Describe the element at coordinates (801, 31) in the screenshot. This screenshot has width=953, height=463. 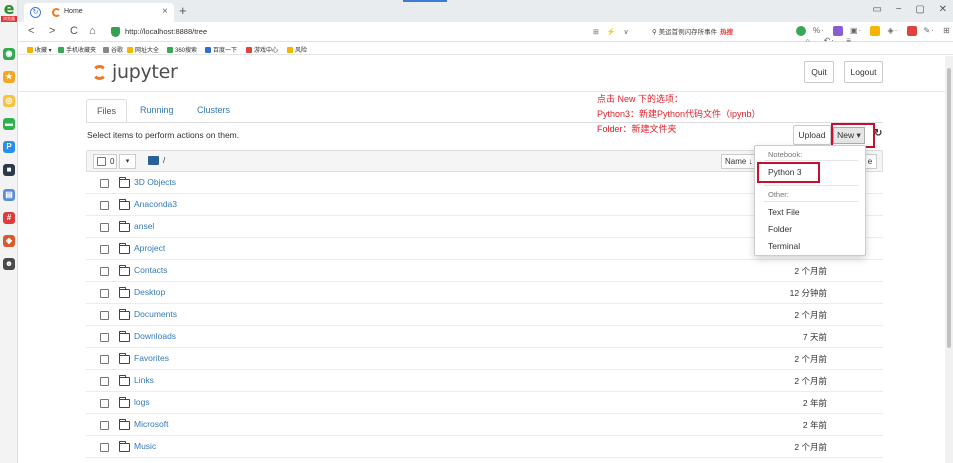
I see `shield-ext-icon` at that location.